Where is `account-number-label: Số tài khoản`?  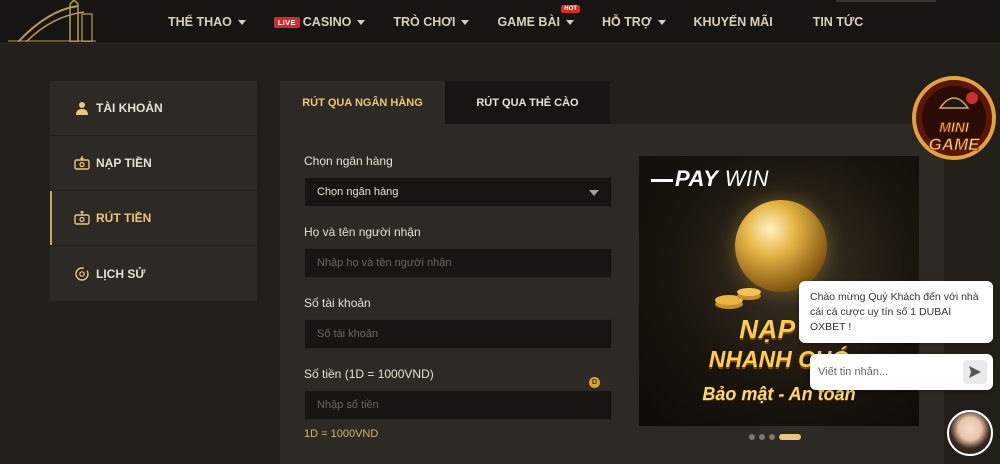
account-number-label: Số tài khoản is located at coordinates (337, 303).